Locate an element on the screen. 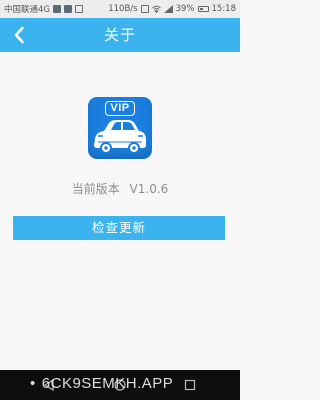 The width and height of the screenshot is (320, 400). title-bar: 关于 is located at coordinates (120, 35).